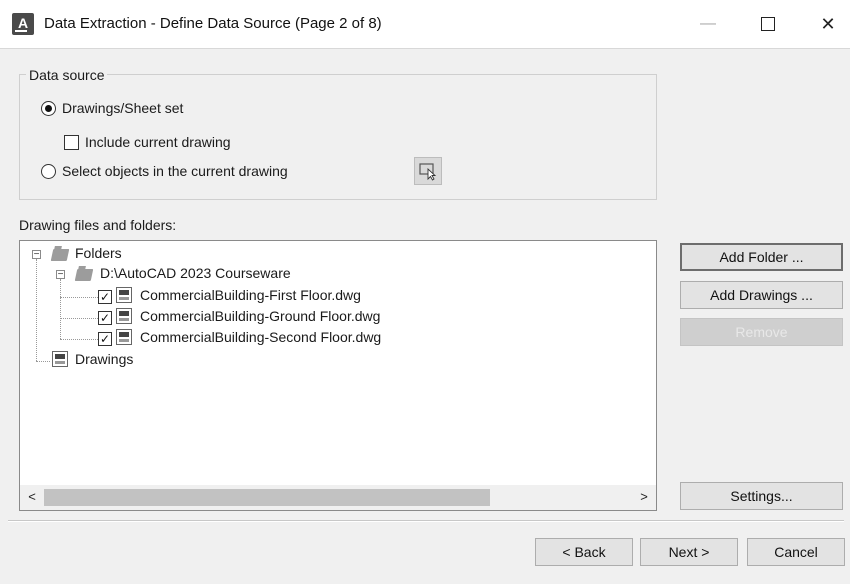 The height and width of the screenshot is (584, 850). I want to click on file-checkbox-first-floor: ✓, so click(105, 297).